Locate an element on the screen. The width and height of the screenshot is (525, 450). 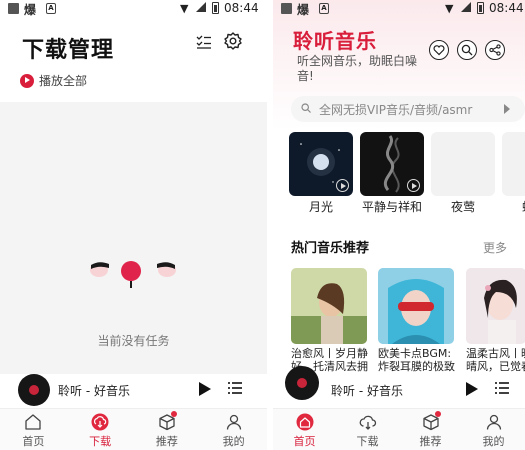
rec-title-2: 欧美卡点BGM: 炸裂耳膜的极致 is located at coordinates (416, 360).